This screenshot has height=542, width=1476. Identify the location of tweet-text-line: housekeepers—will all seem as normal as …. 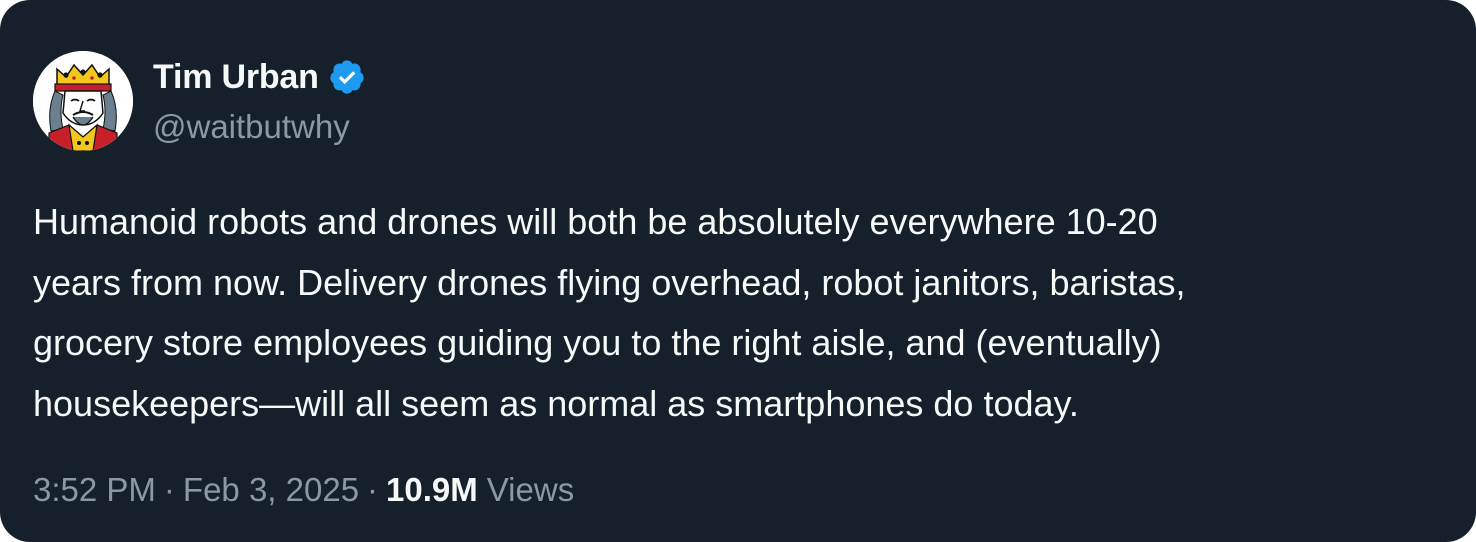
(556, 403).